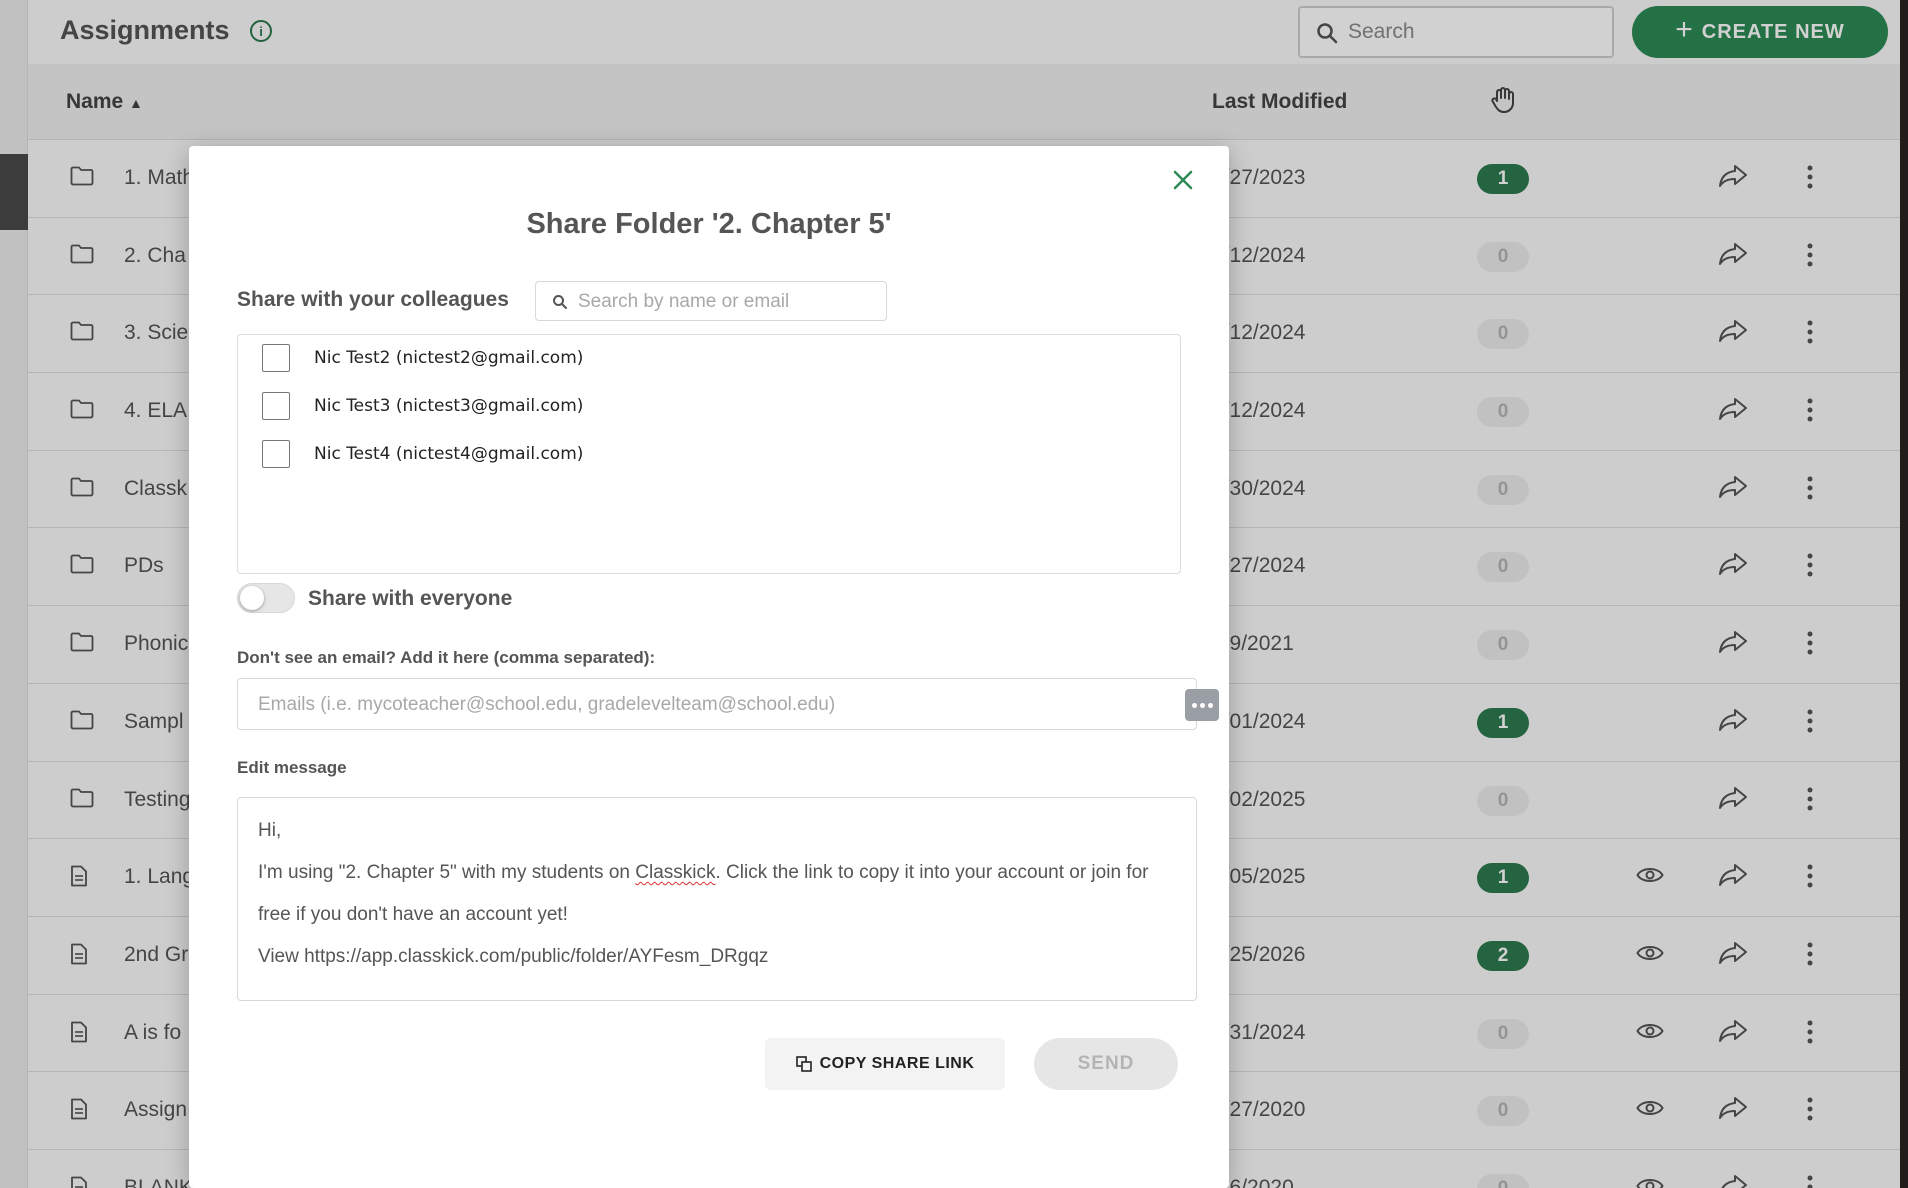 The image size is (1908, 1188). I want to click on edit-message-label: Edit message, so click(292, 767).